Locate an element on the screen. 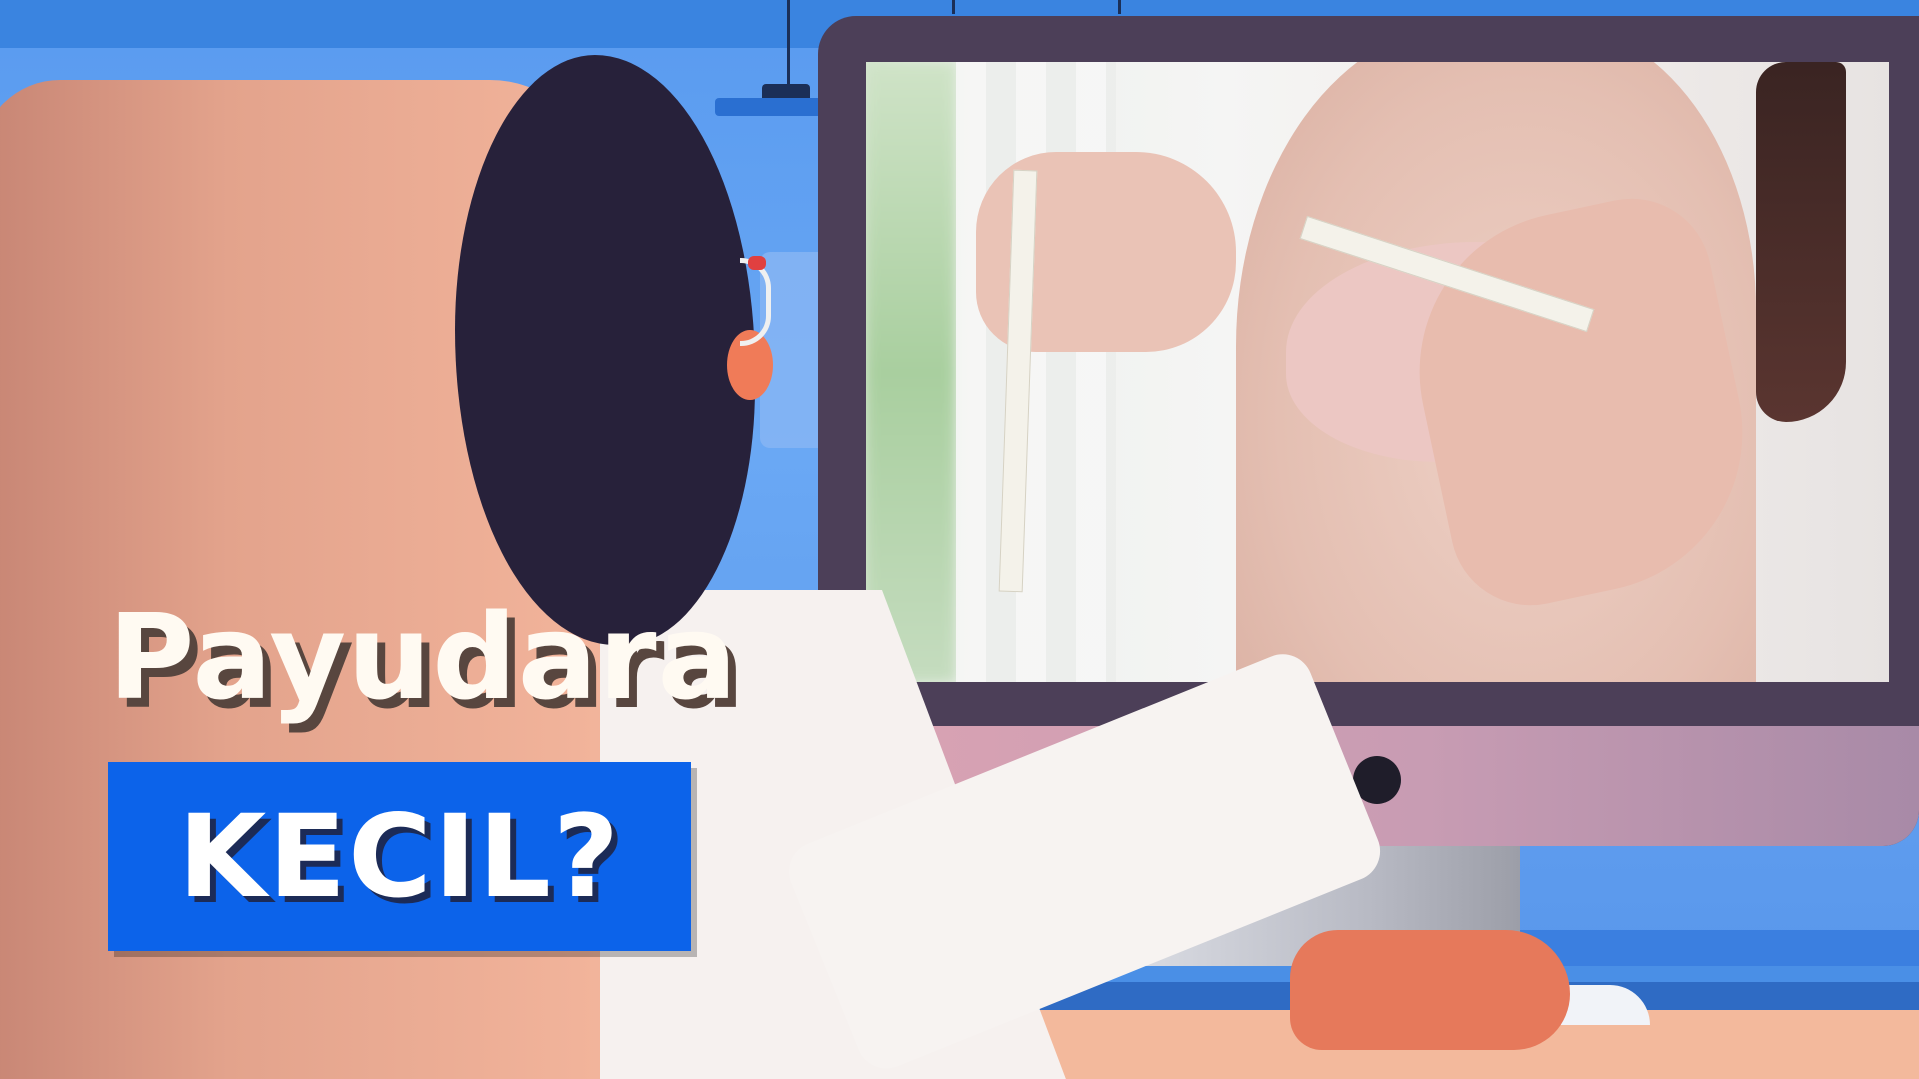 The height and width of the screenshot is (1079, 1919). title-line-2: KECIL? is located at coordinates (399, 856).